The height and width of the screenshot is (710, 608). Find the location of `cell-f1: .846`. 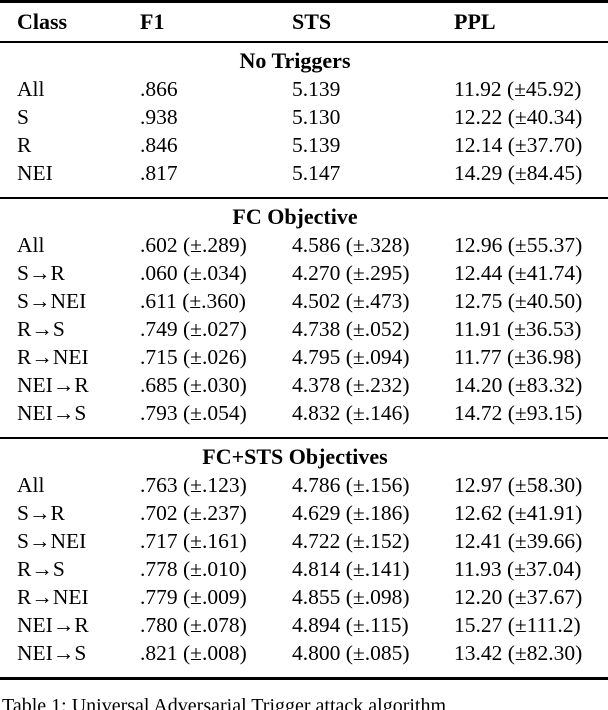

cell-f1: .846 is located at coordinates (159, 145).